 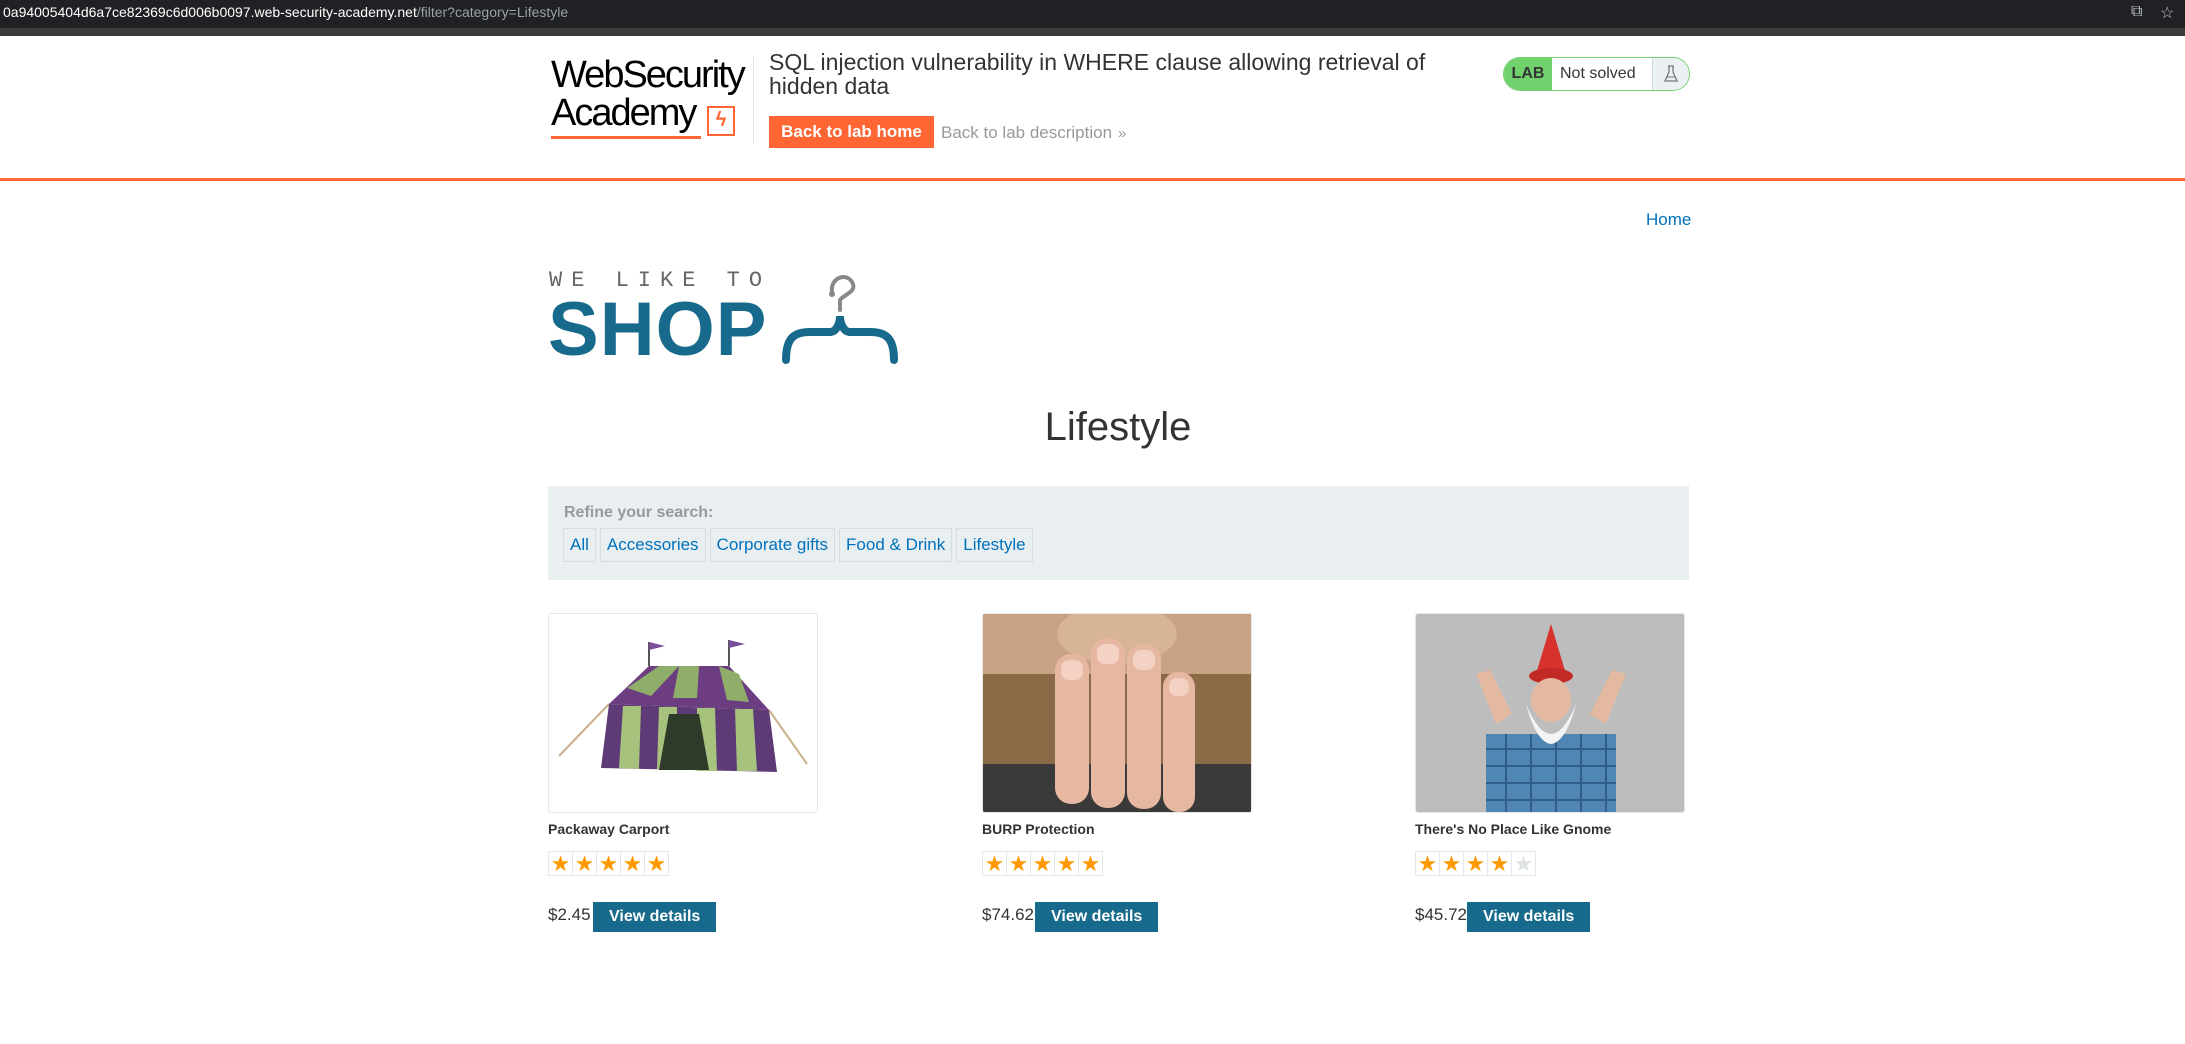 I want to click on product-price: $45.72, so click(x=1441, y=914).